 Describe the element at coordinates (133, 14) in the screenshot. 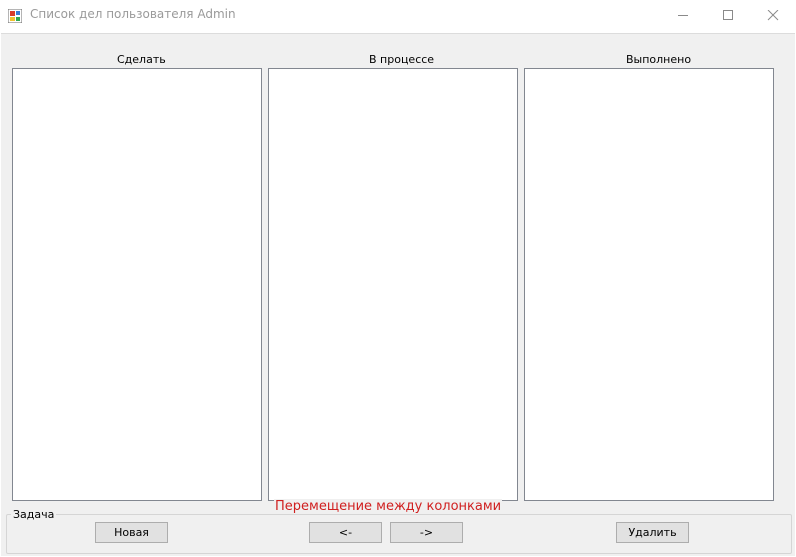

I see `window-title: Список дел пользователя Admin` at that location.